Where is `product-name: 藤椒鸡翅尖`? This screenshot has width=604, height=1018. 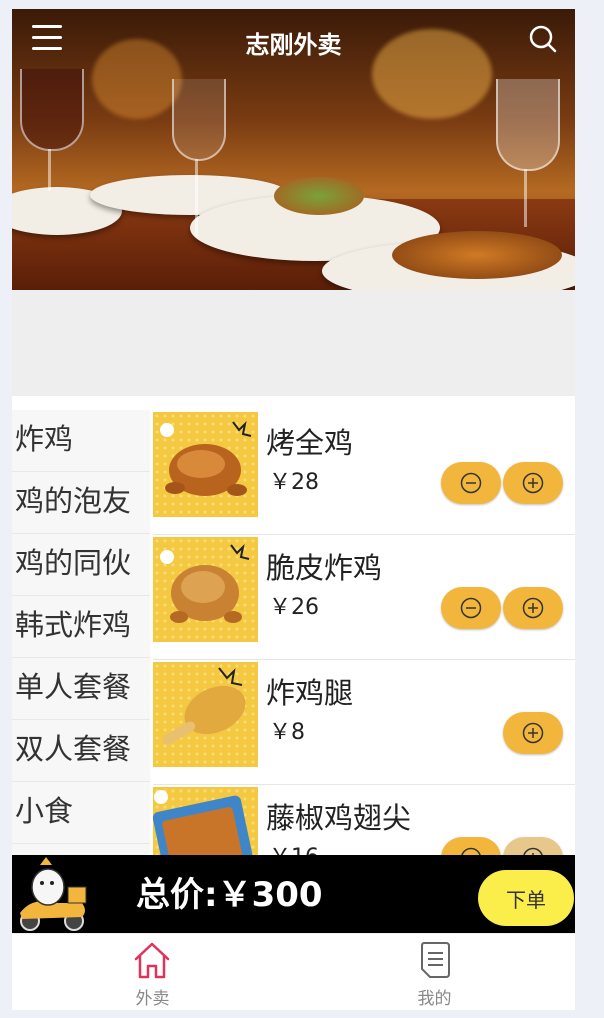 product-name: 藤椒鸡翅尖 is located at coordinates (339, 818).